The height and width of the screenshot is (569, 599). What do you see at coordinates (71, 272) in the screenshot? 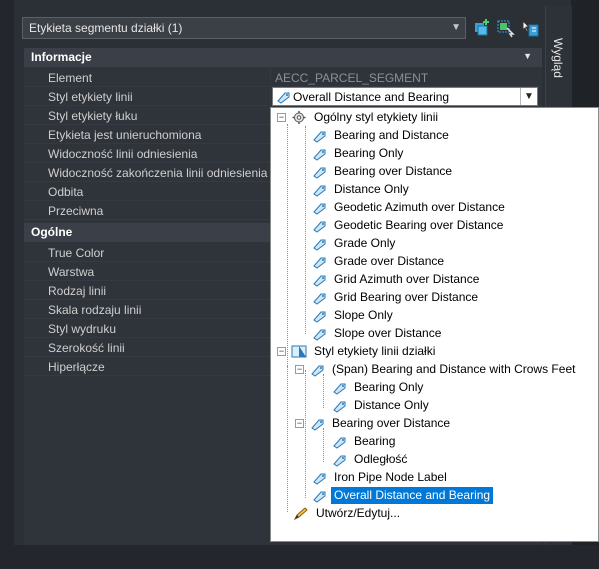
I see `property-name: Warstwa` at bounding box center [71, 272].